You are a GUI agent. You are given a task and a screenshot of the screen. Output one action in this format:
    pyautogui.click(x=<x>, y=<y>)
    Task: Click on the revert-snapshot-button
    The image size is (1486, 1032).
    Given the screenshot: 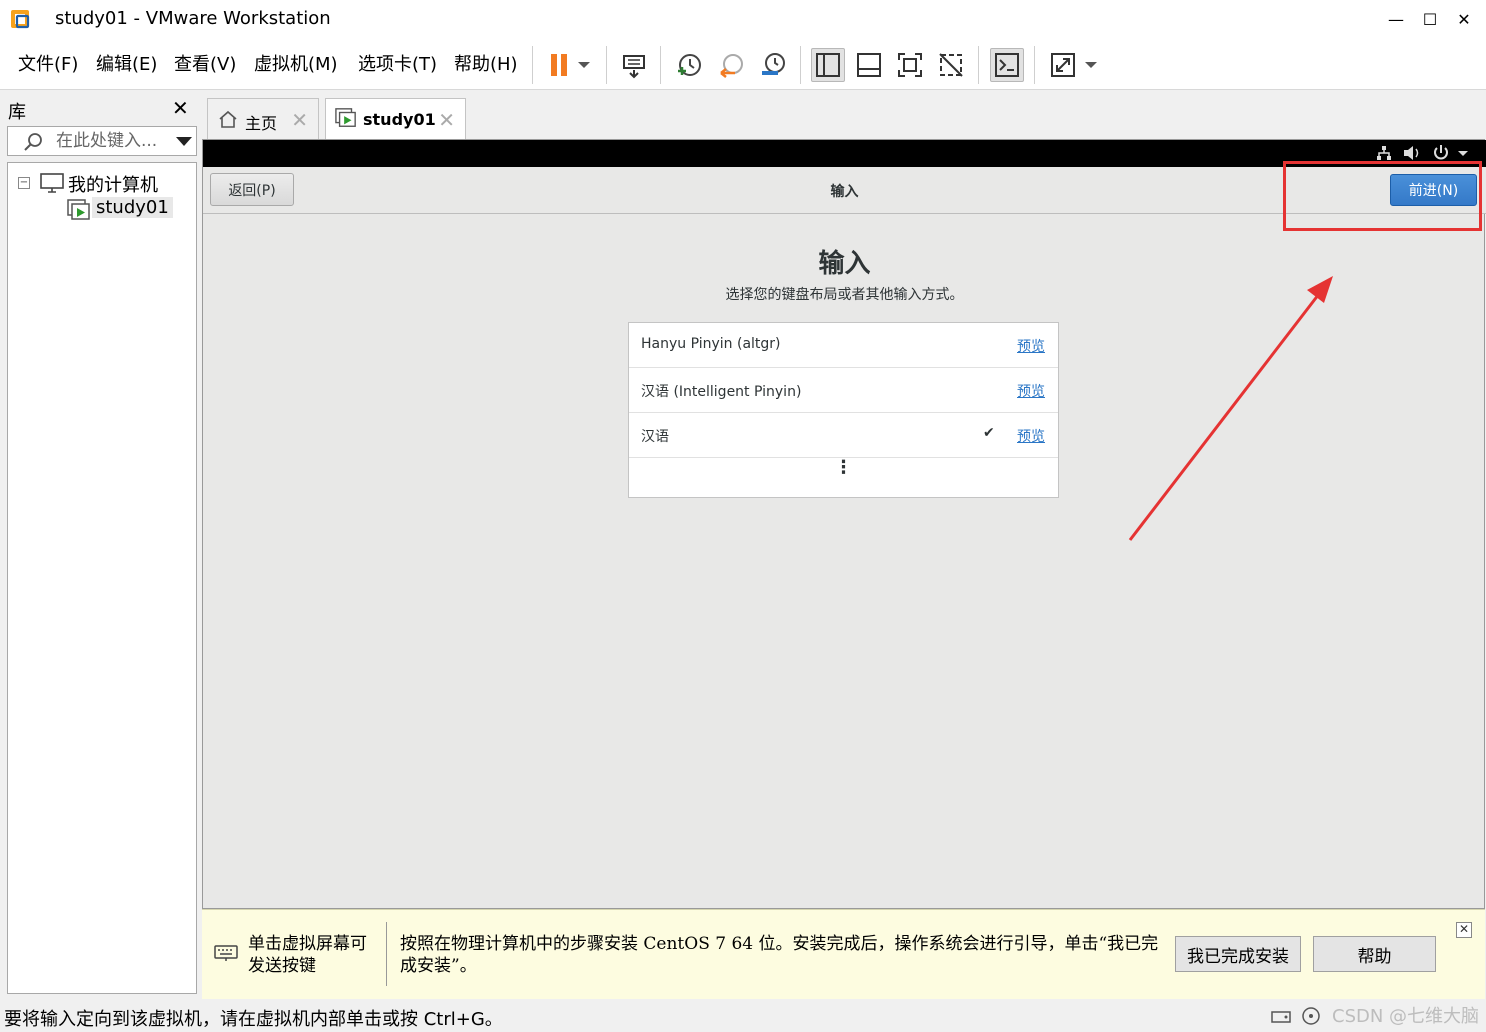 What is the action you would take?
    pyautogui.click(x=731, y=65)
    